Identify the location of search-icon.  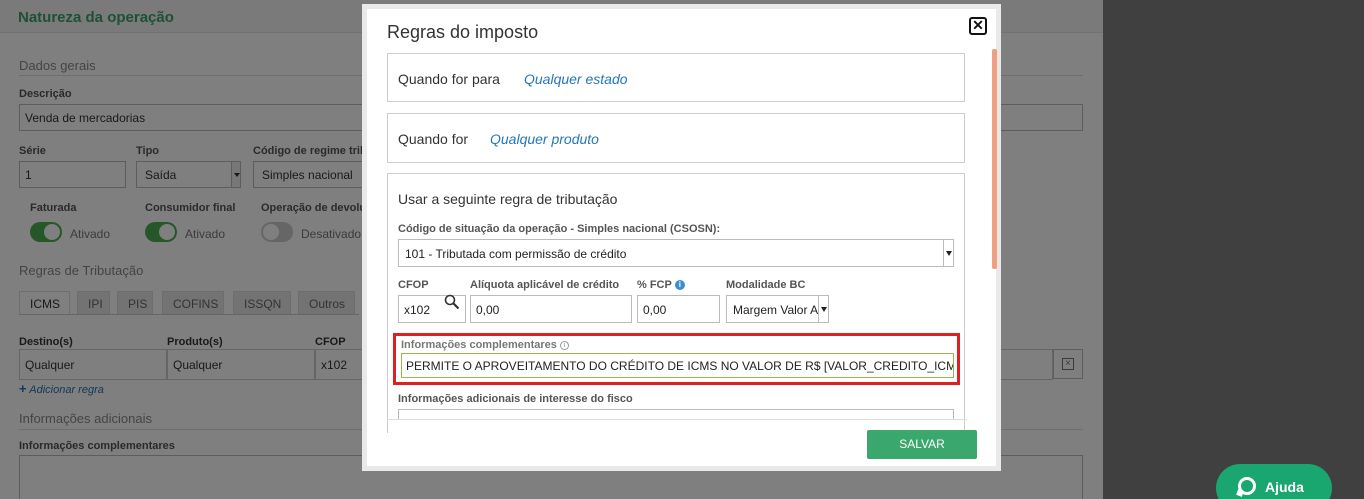
(452, 302).